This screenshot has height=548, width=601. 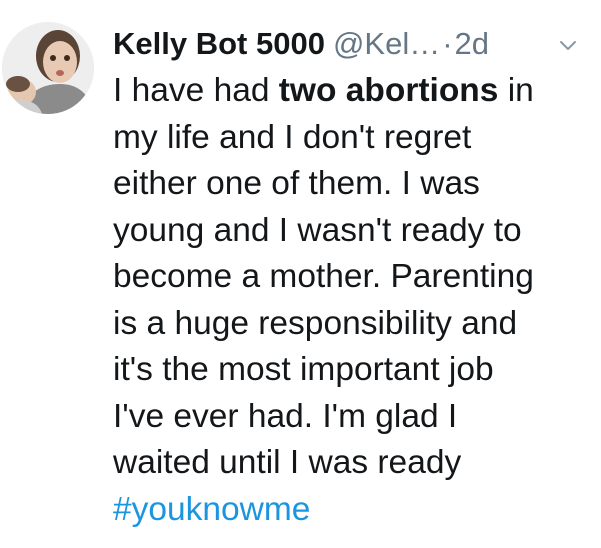 What do you see at coordinates (219, 43) in the screenshot?
I see `author-name: Kelly Bot 5000` at bounding box center [219, 43].